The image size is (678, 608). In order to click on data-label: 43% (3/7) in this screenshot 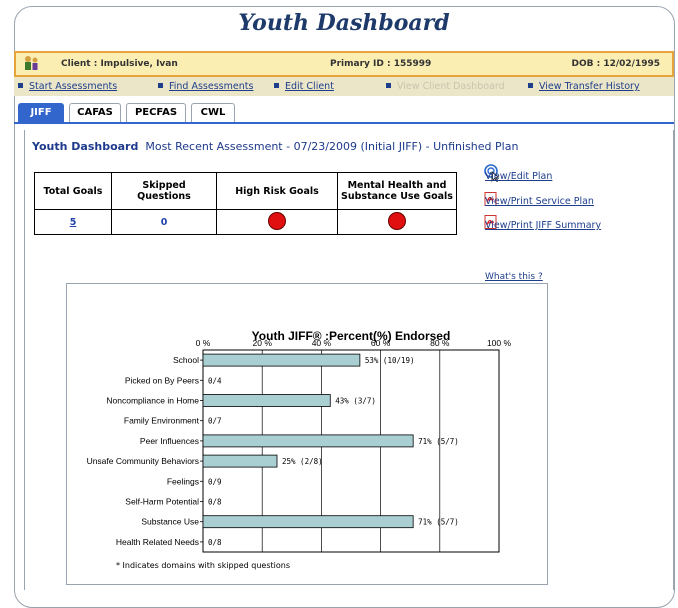, I will do `click(355, 401)`.